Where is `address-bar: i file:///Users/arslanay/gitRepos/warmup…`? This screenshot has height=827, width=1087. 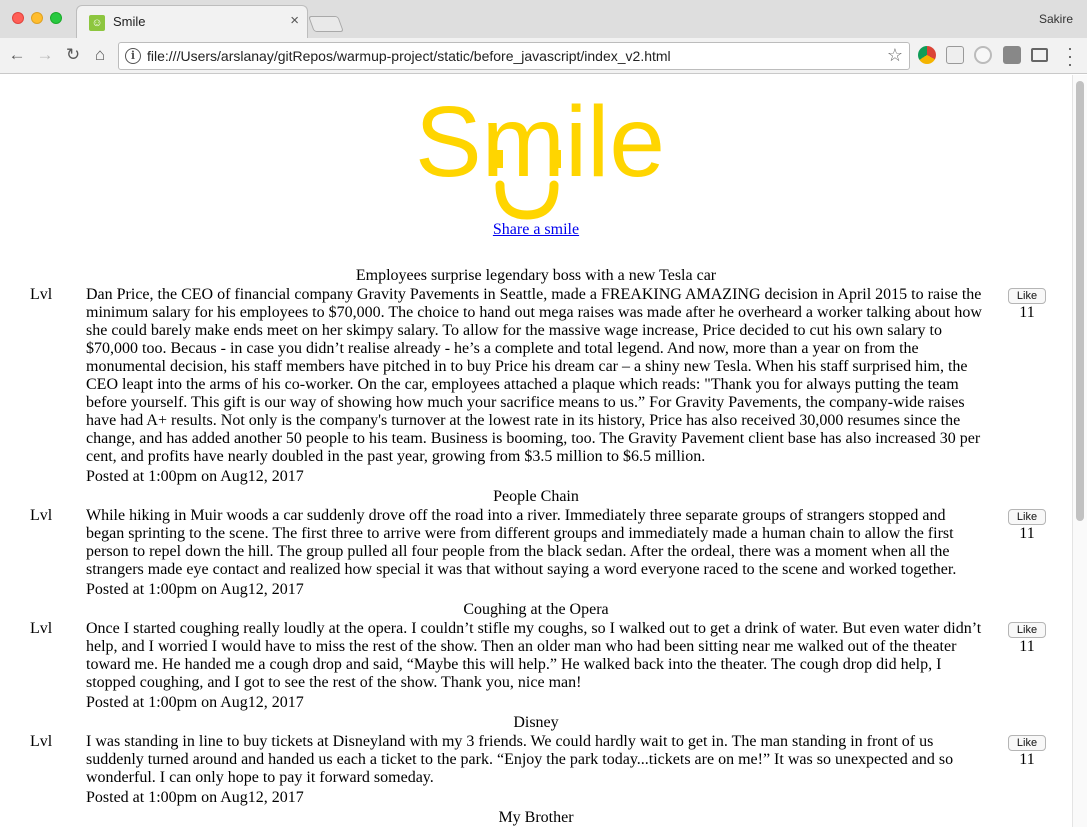 address-bar: i file:///Users/arslanay/gitRepos/warmup… is located at coordinates (514, 56).